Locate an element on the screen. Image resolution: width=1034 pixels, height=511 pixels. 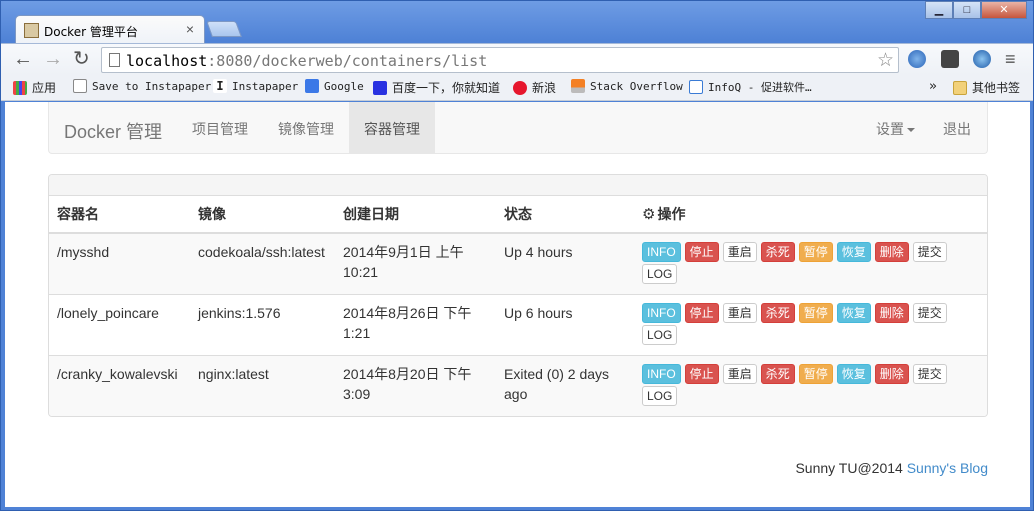
cell-image: jenkins:1.576 is located at coordinates (262, 325).